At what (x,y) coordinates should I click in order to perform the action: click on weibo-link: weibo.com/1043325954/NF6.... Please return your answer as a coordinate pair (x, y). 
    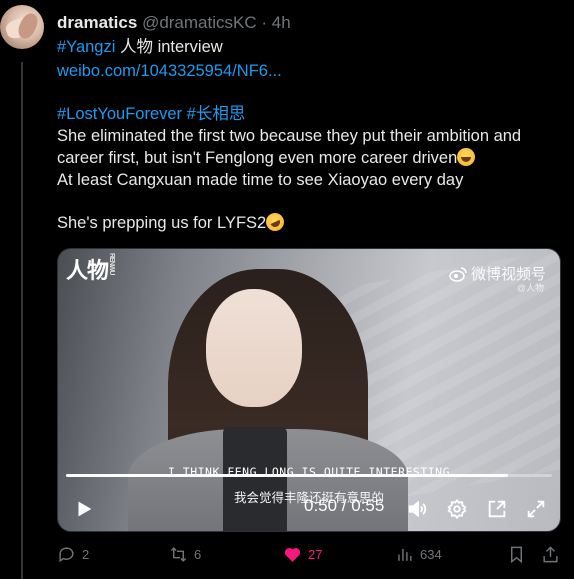
    Looking at the image, I should click on (169, 71).